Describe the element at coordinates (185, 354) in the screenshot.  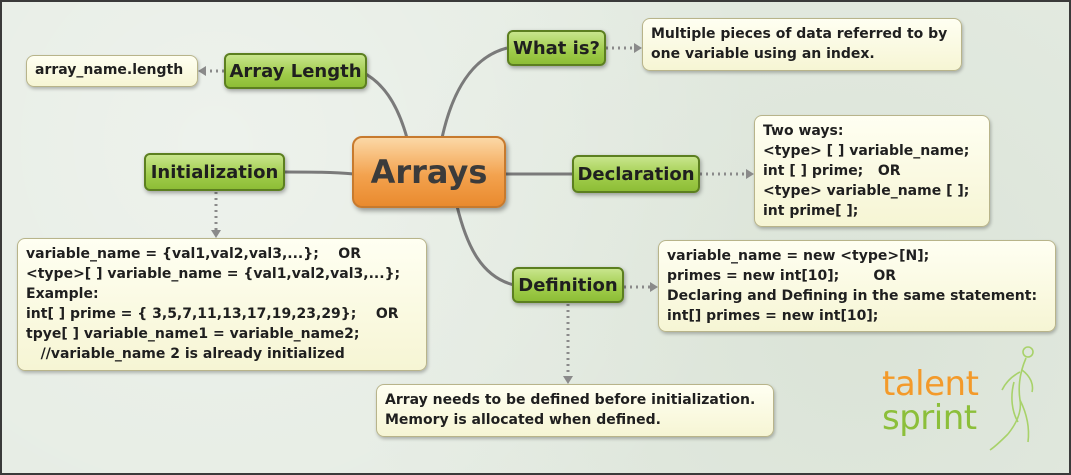
I see `note-line: //variable_name 2 is already initialized` at that location.